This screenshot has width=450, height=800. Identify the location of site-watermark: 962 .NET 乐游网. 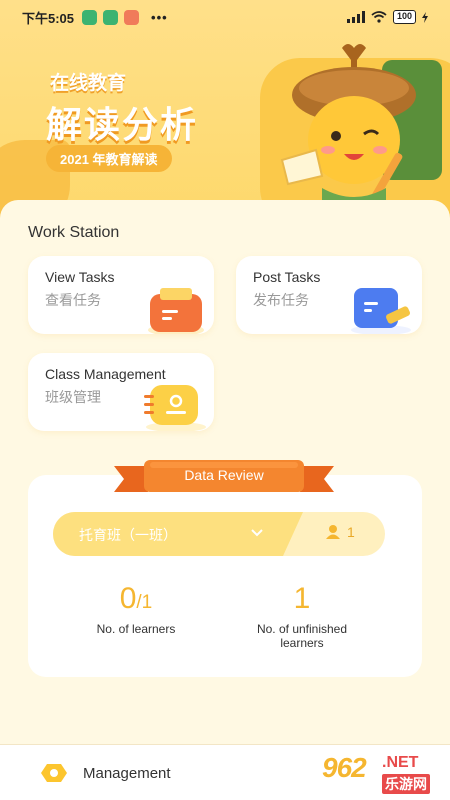
(370, 773).